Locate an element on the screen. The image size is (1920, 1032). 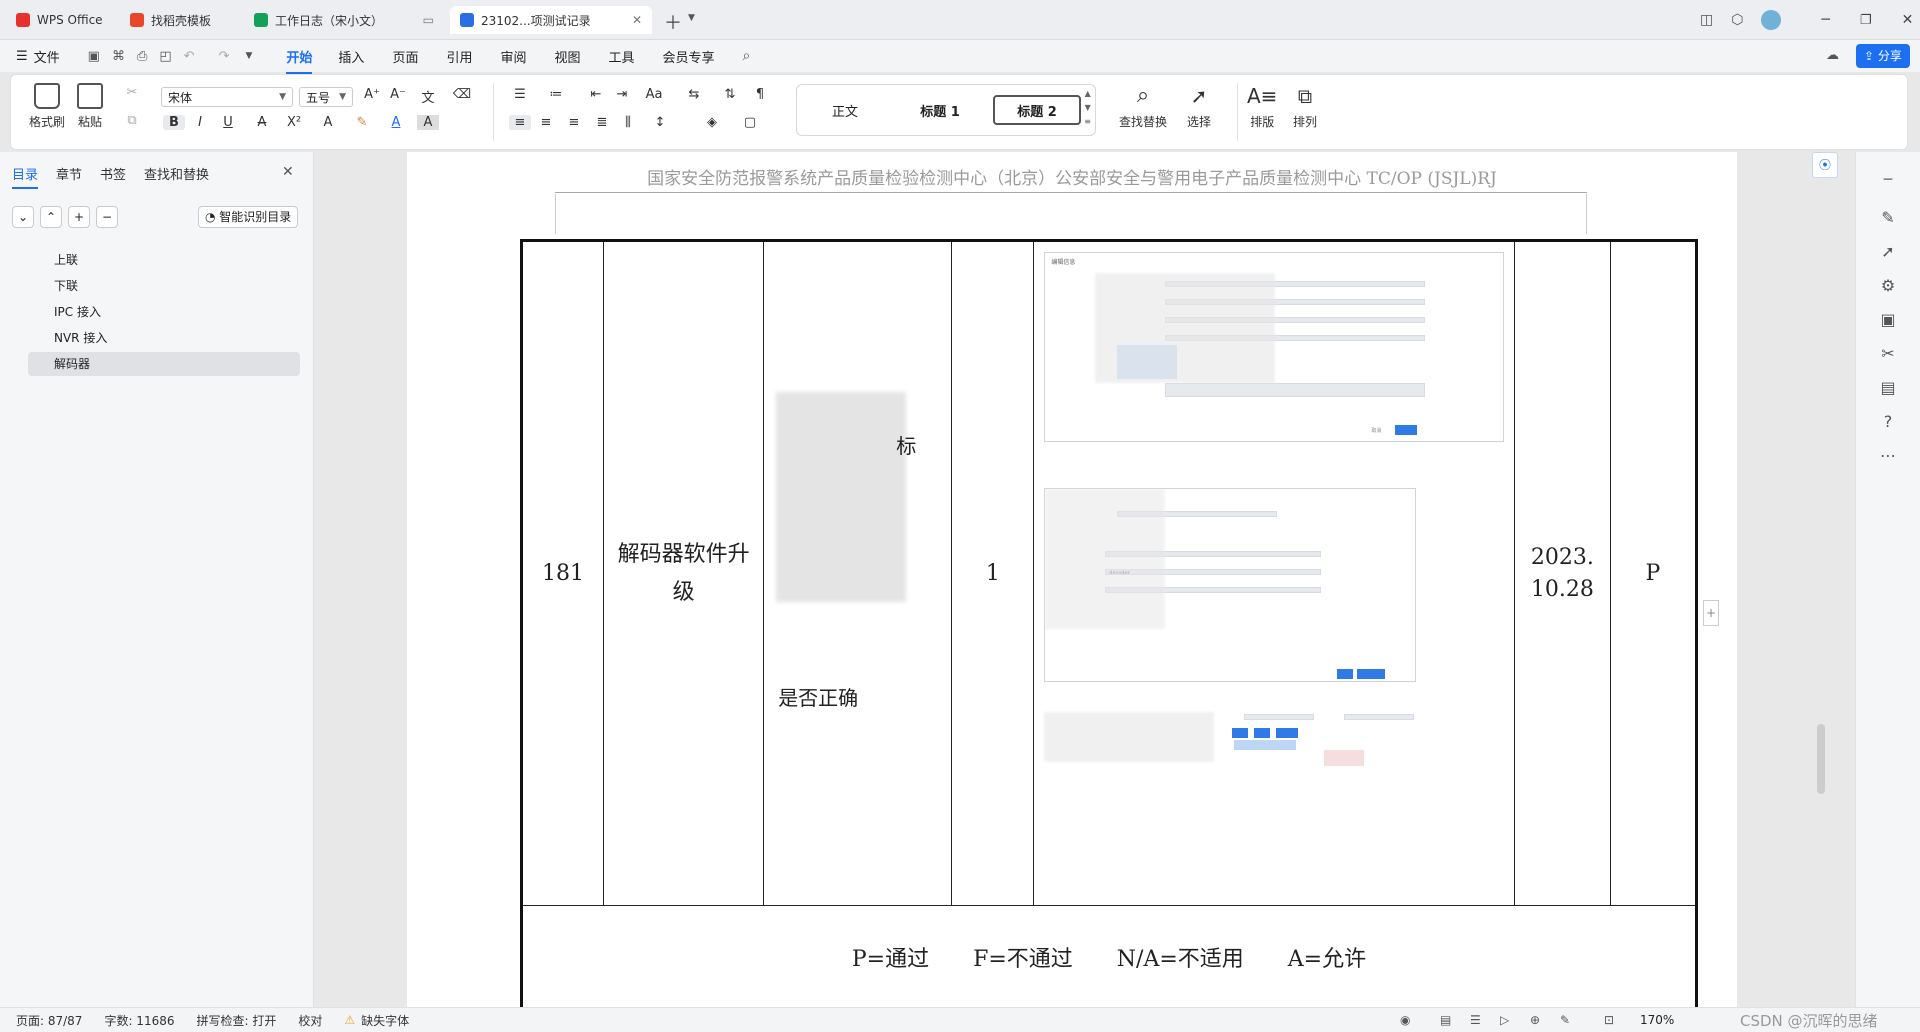
cell-result: P is located at coordinates (1653, 573).